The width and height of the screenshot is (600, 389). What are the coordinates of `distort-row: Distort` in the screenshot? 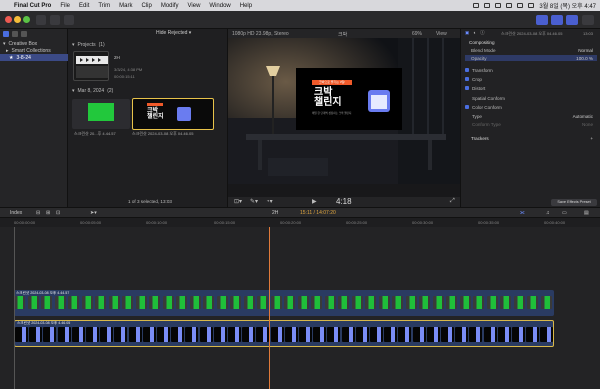 It's located at (531, 88).